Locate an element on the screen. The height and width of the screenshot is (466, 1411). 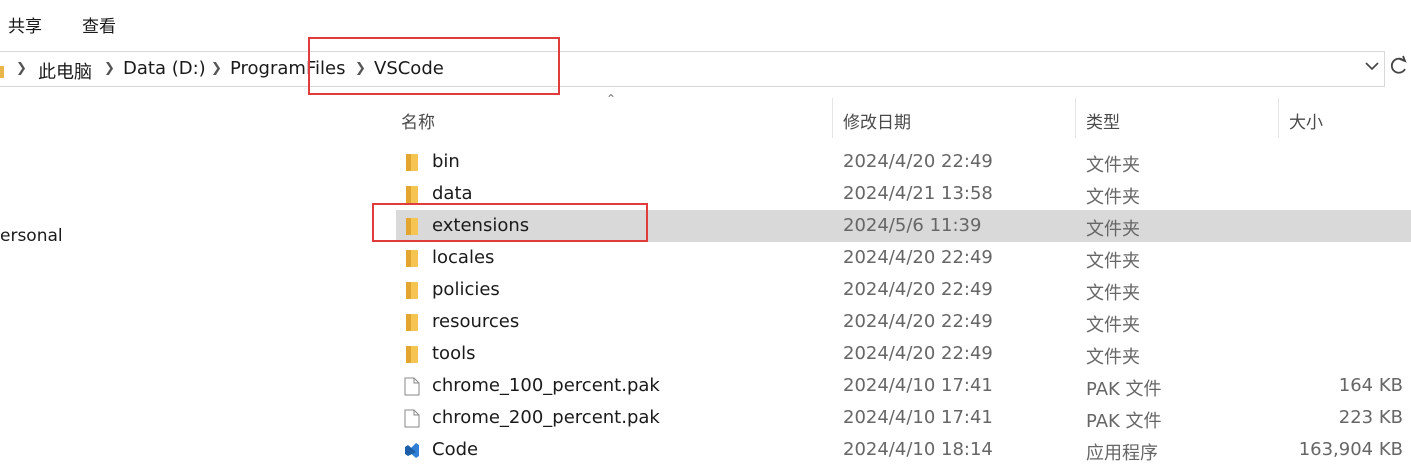
ribbon-tab-view: 查看 is located at coordinates (99, 24).